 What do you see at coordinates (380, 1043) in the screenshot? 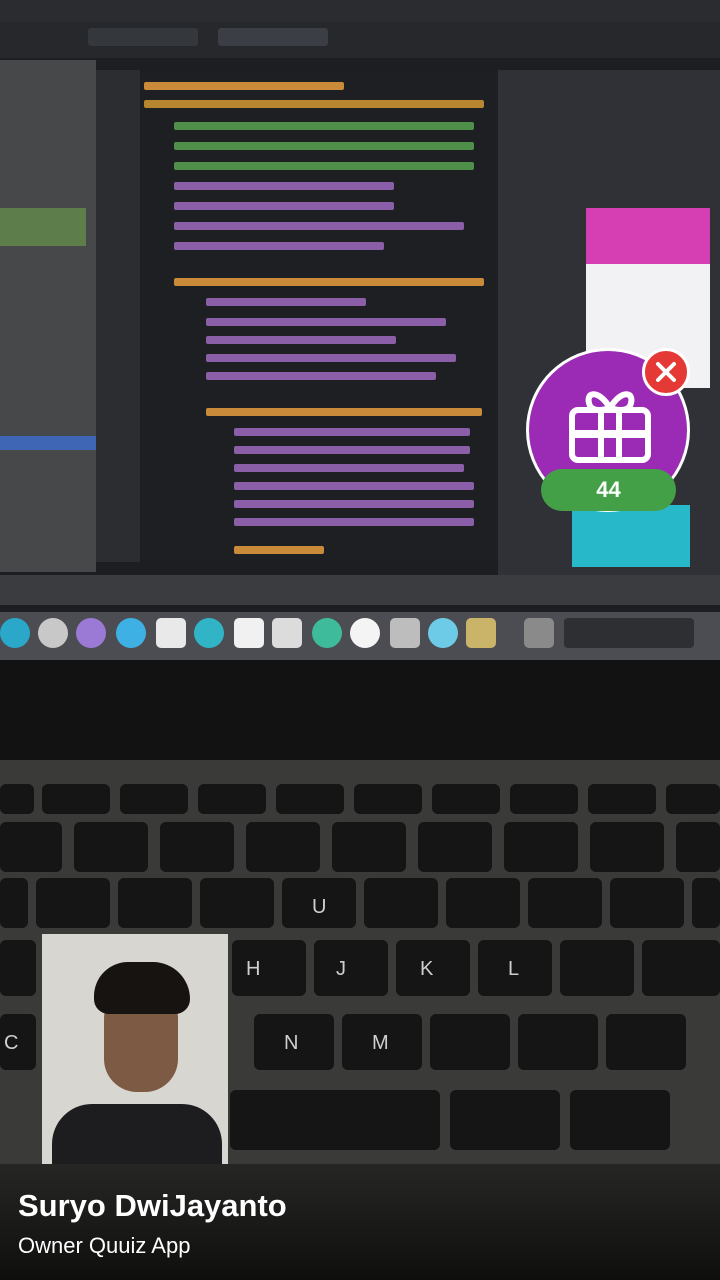
I see `video-key-legend: M` at bounding box center [380, 1043].